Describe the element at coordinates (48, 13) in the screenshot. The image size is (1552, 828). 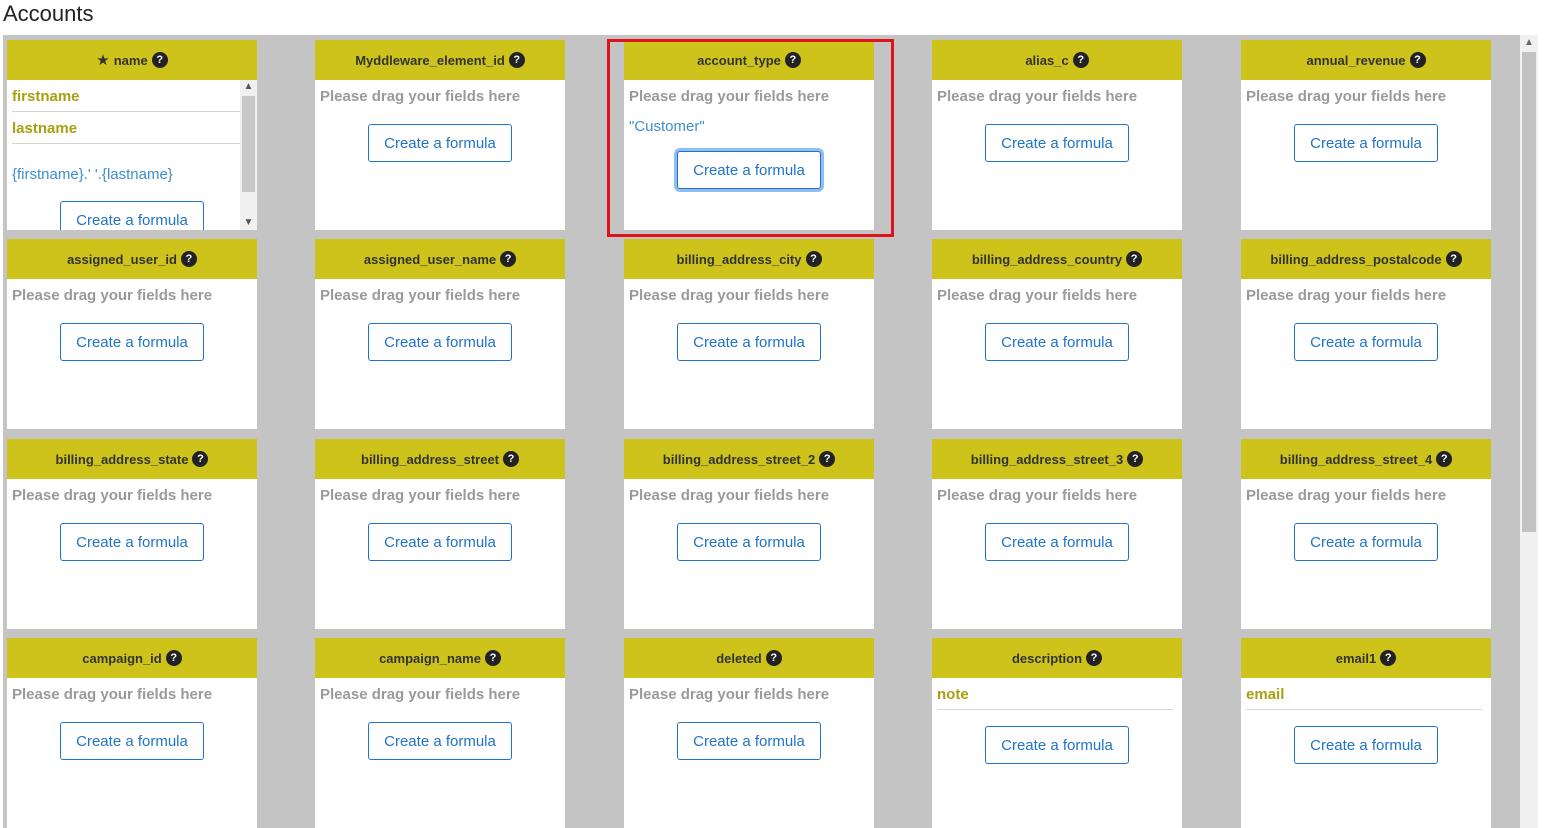
I see `page-title: Accounts` at that location.